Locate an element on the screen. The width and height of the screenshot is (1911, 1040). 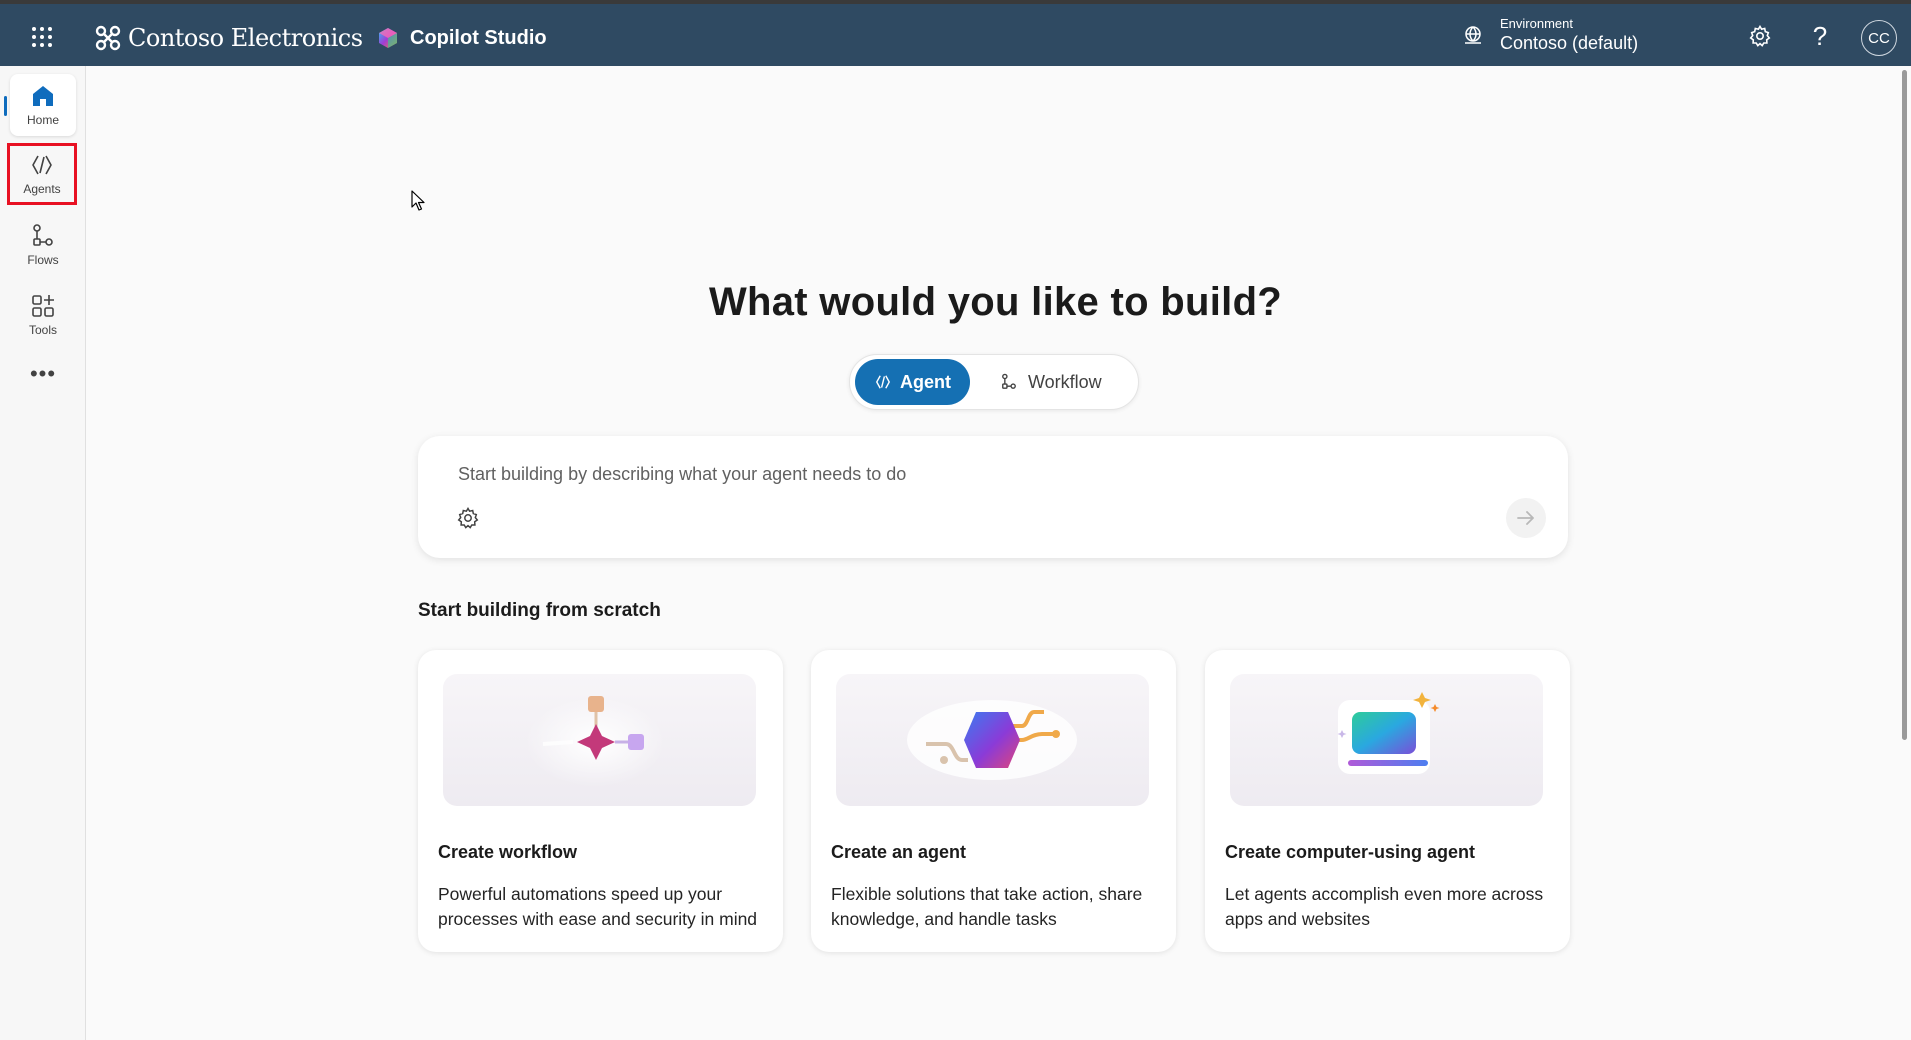
page-title: What would you like to build? is located at coordinates (995, 302).